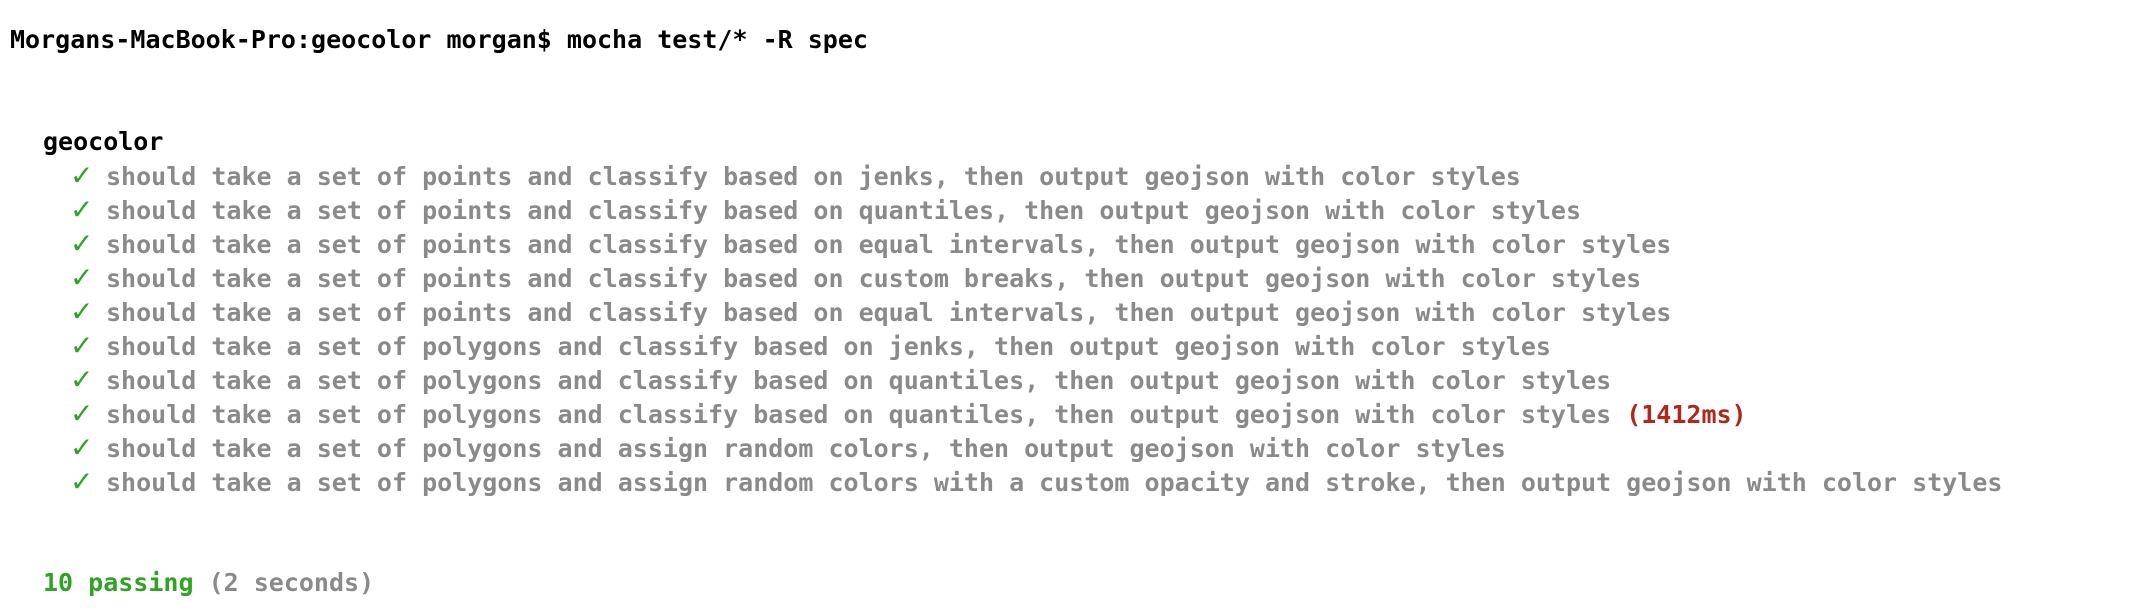 This screenshot has width=2140, height=612. What do you see at coordinates (118, 582) in the screenshot?
I see `passing-count: 10 passing` at bounding box center [118, 582].